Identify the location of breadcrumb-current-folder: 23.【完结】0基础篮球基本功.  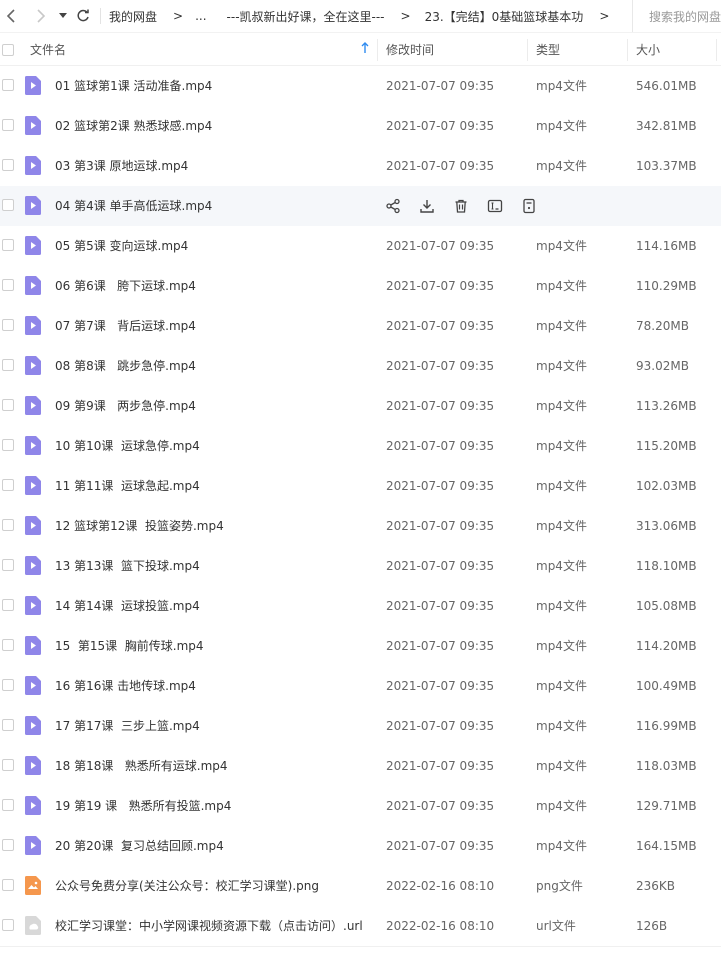
(504, 16).